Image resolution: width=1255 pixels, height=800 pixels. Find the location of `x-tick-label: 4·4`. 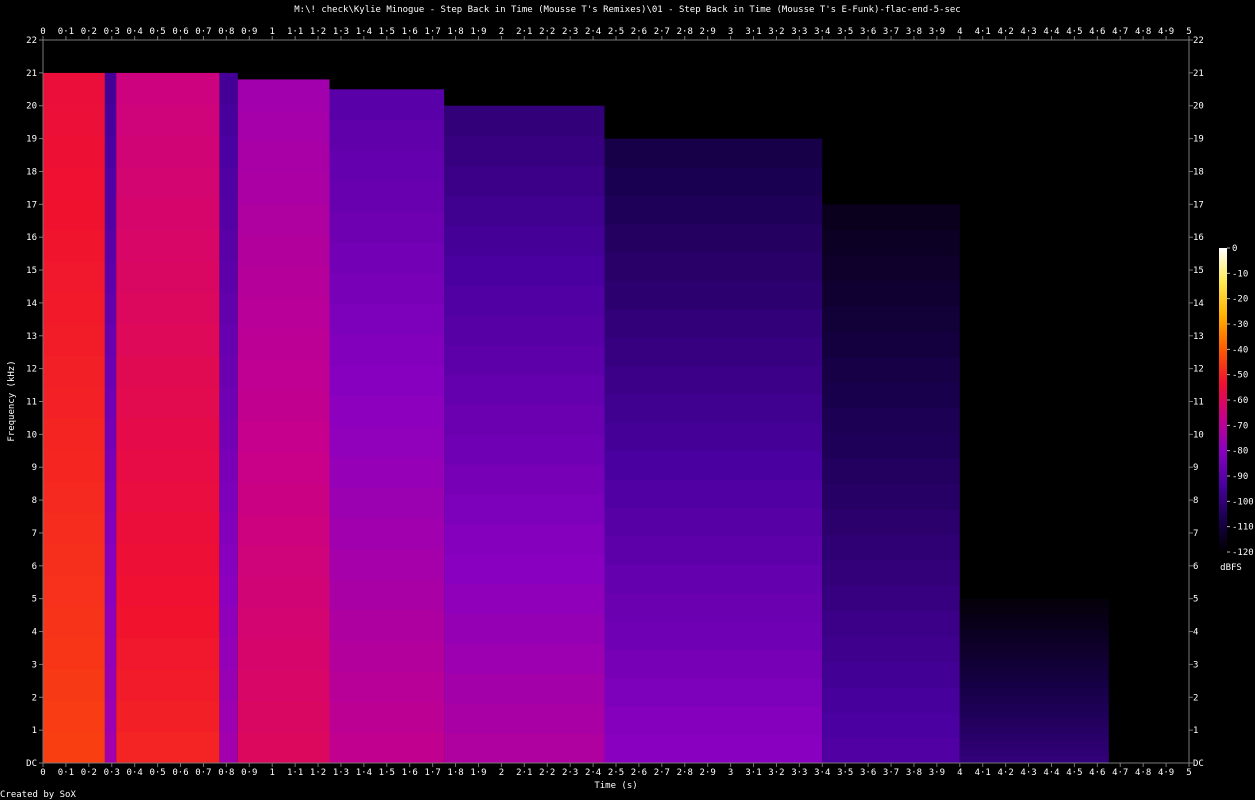

x-tick-label: 4·4 is located at coordinates (1051, 773).